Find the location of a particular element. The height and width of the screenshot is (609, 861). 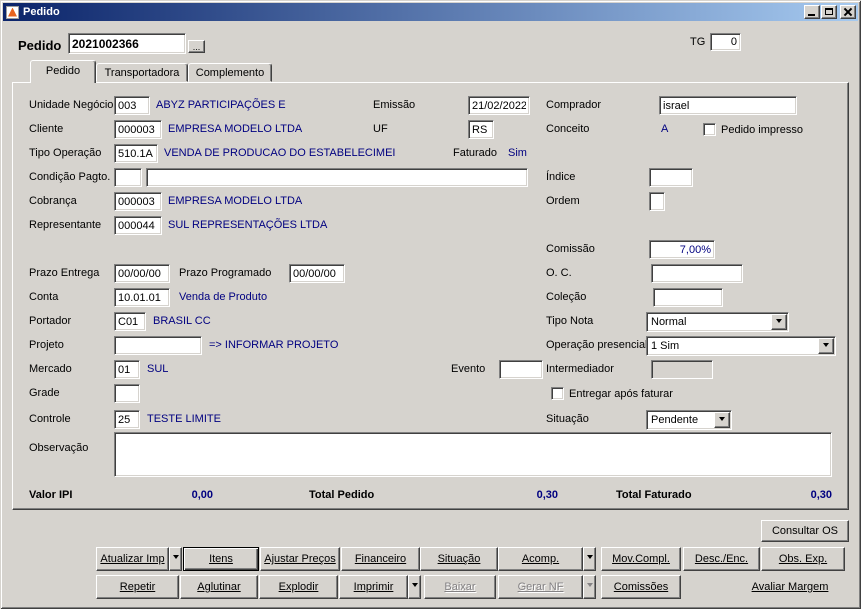

avaliar-margem-button: Avaliar Margem is located at coordinates (790, 587).